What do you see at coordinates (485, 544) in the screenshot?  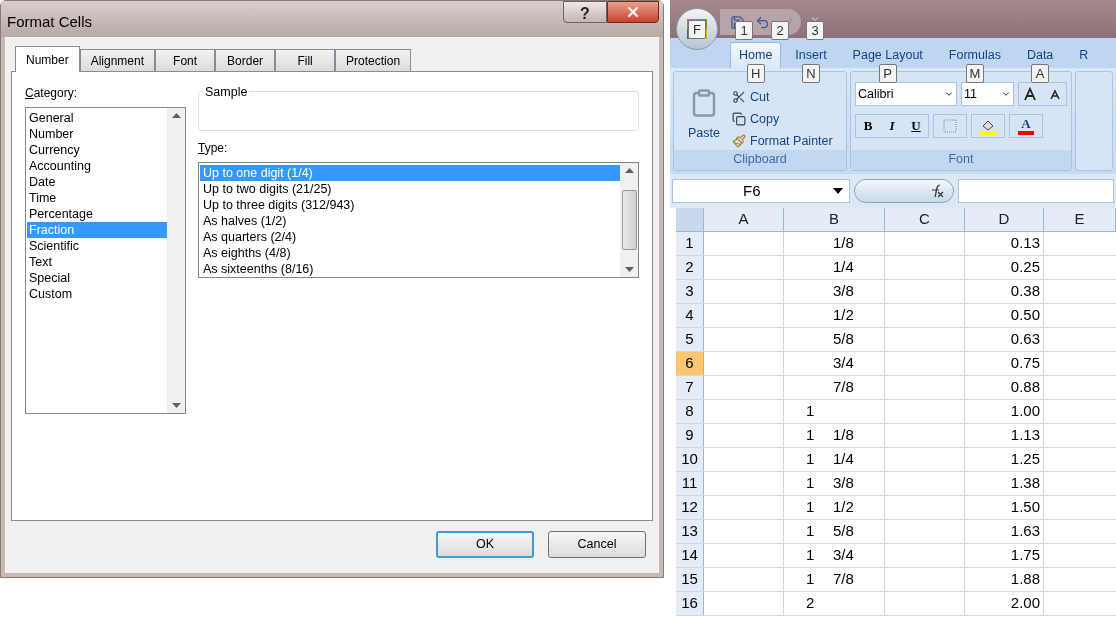 I see `dialog-button: OK` at bounding box center [485, 544].